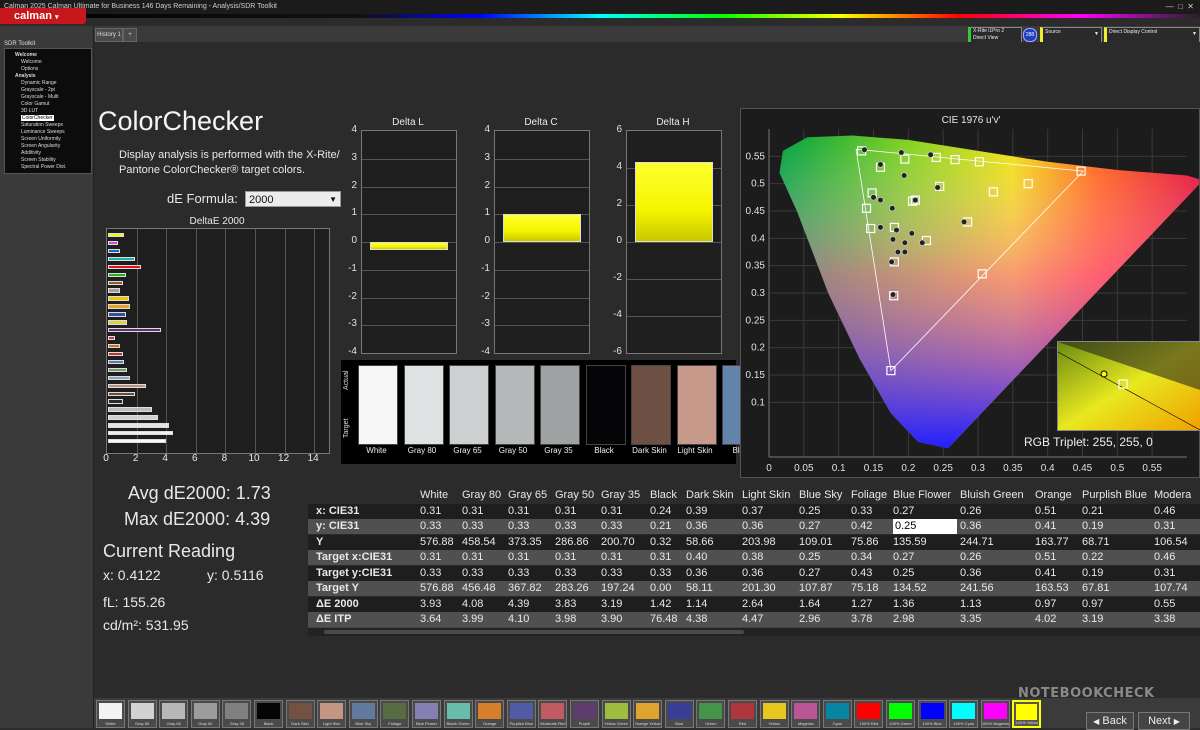 The height and width of the screenshot is (730, 1200). I want to click on color-swatch-button: 100% Blue, so click(932, 714).